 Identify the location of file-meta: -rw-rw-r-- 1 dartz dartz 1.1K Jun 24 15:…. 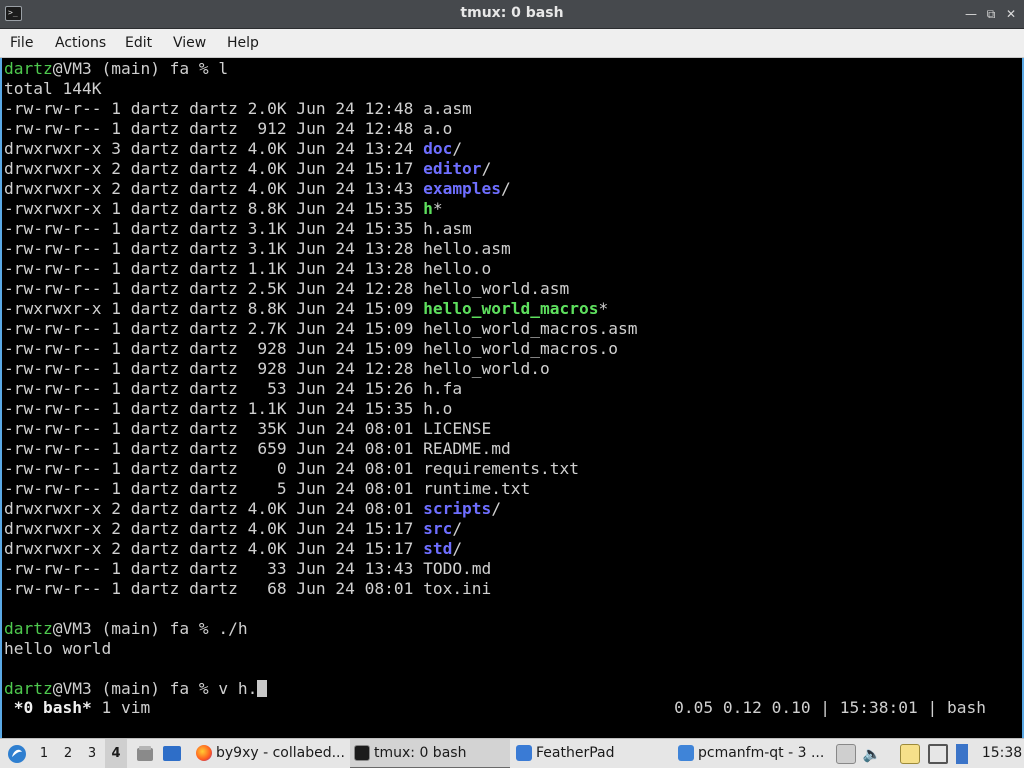
(214, 408).